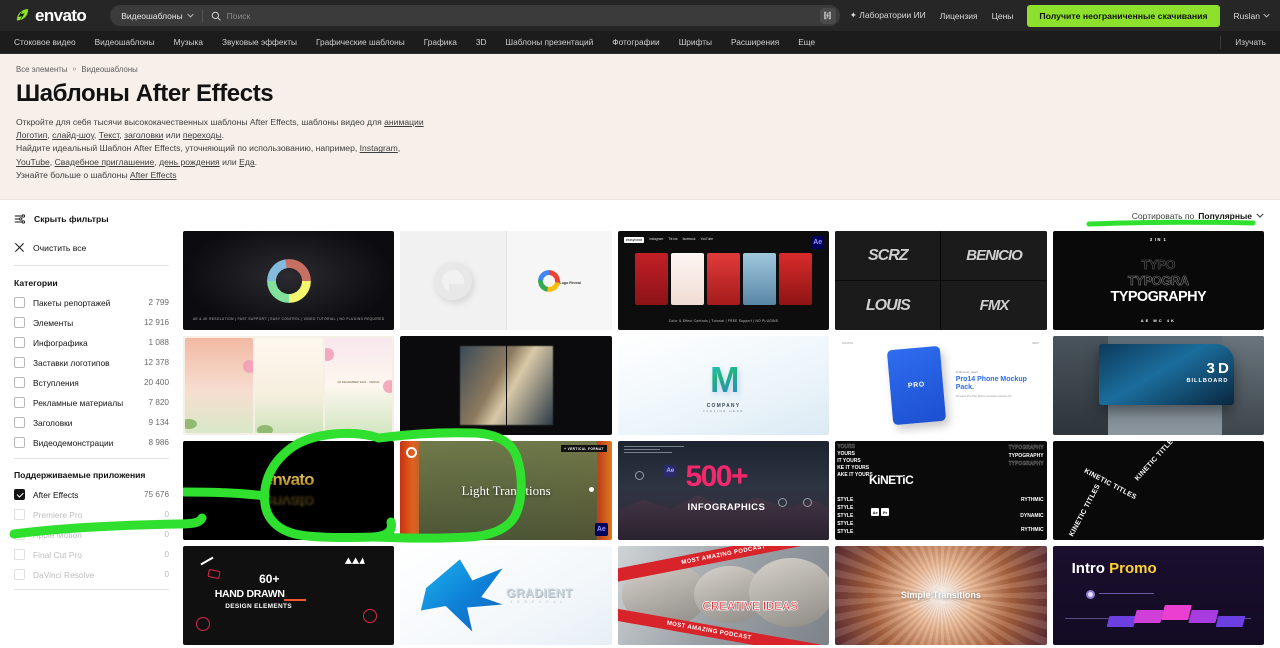  I want to click on link-youtube: YouTube, so click(33, 162).